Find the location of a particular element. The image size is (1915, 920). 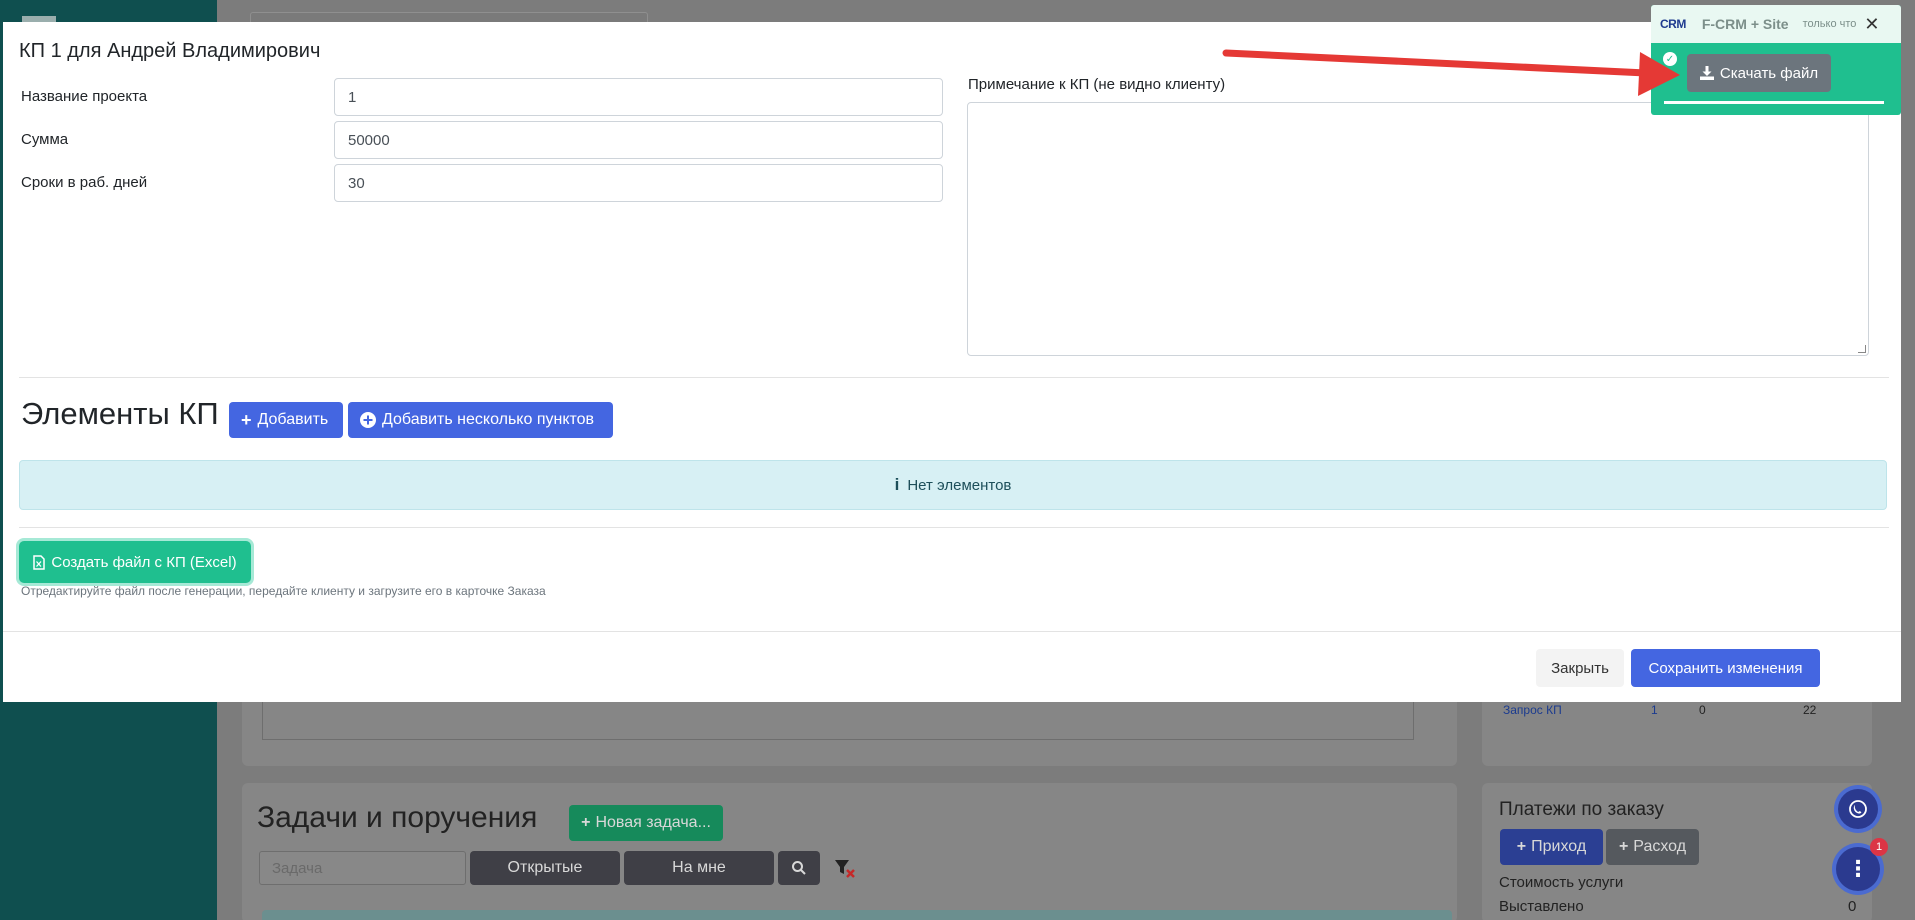

tasks-list-strip is located at coordinates (857, 915).